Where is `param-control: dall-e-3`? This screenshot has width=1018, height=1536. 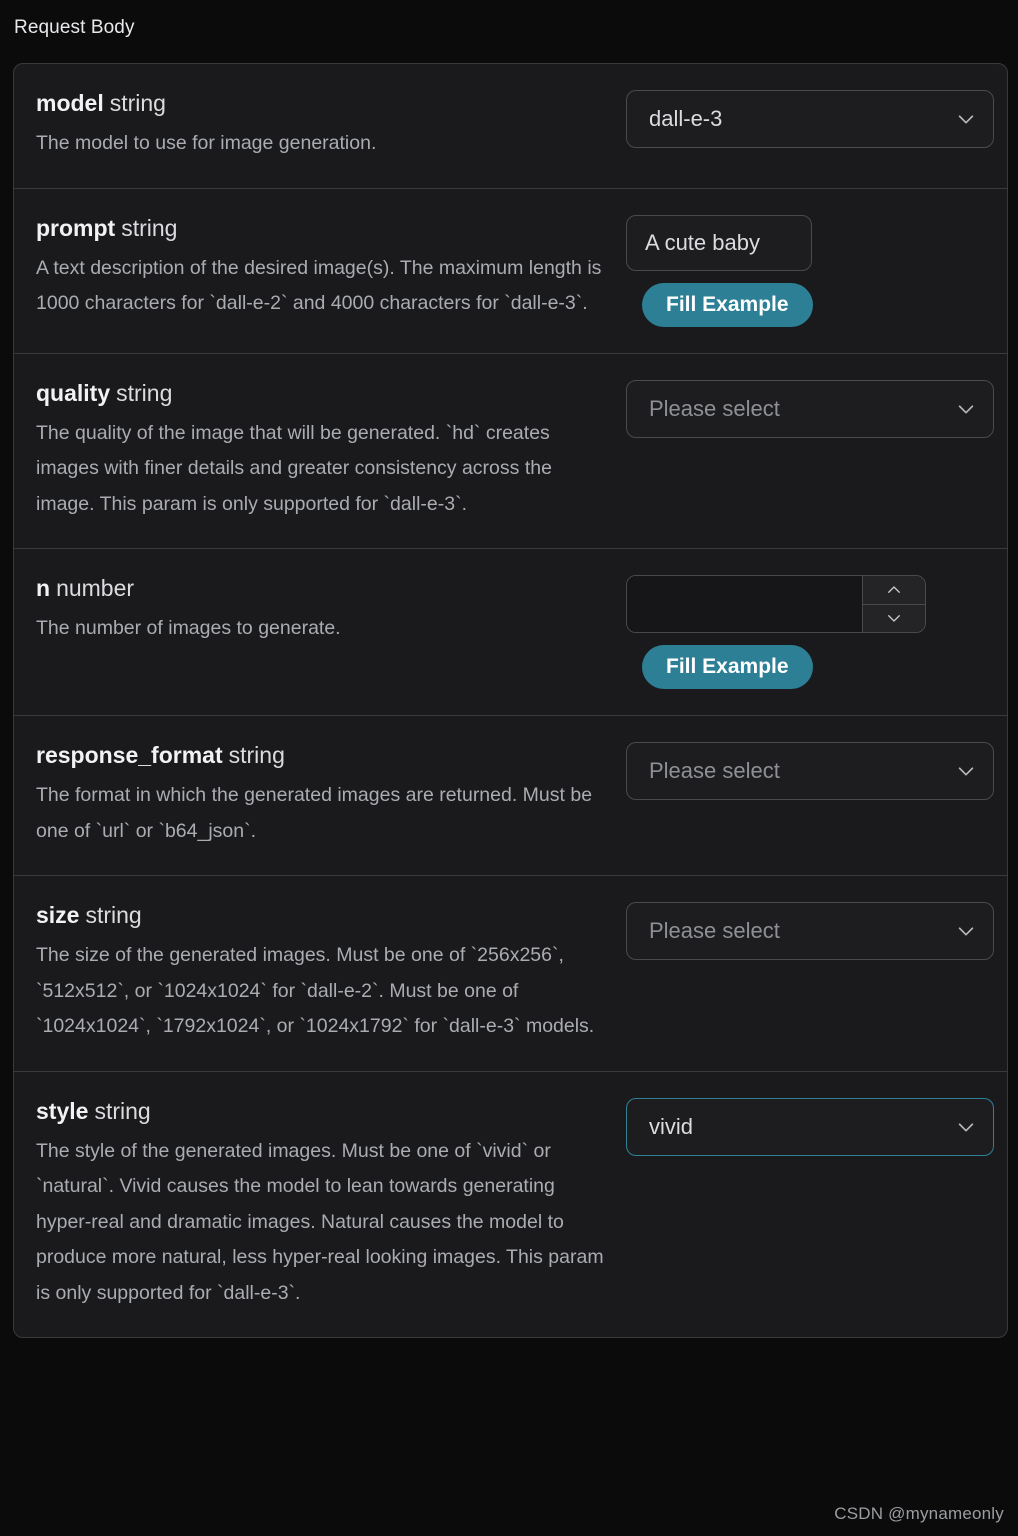 param-control: dall-e-3 is located at coordinates (810, 118).